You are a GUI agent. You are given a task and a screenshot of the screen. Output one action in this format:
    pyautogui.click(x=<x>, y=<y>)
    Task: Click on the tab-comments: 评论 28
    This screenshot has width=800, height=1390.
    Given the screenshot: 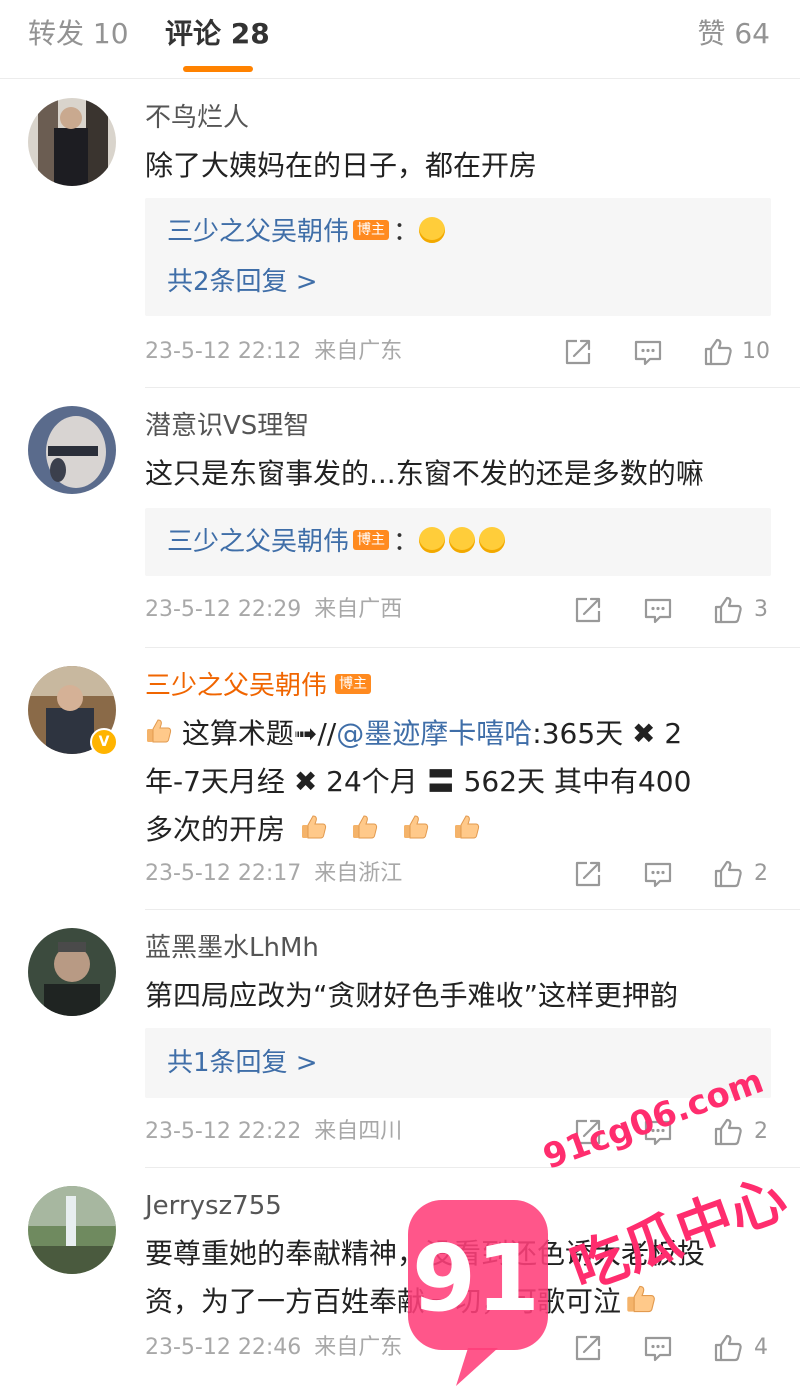 What is the action you would take?
    pyautogui.click(x=217, y=34)
    